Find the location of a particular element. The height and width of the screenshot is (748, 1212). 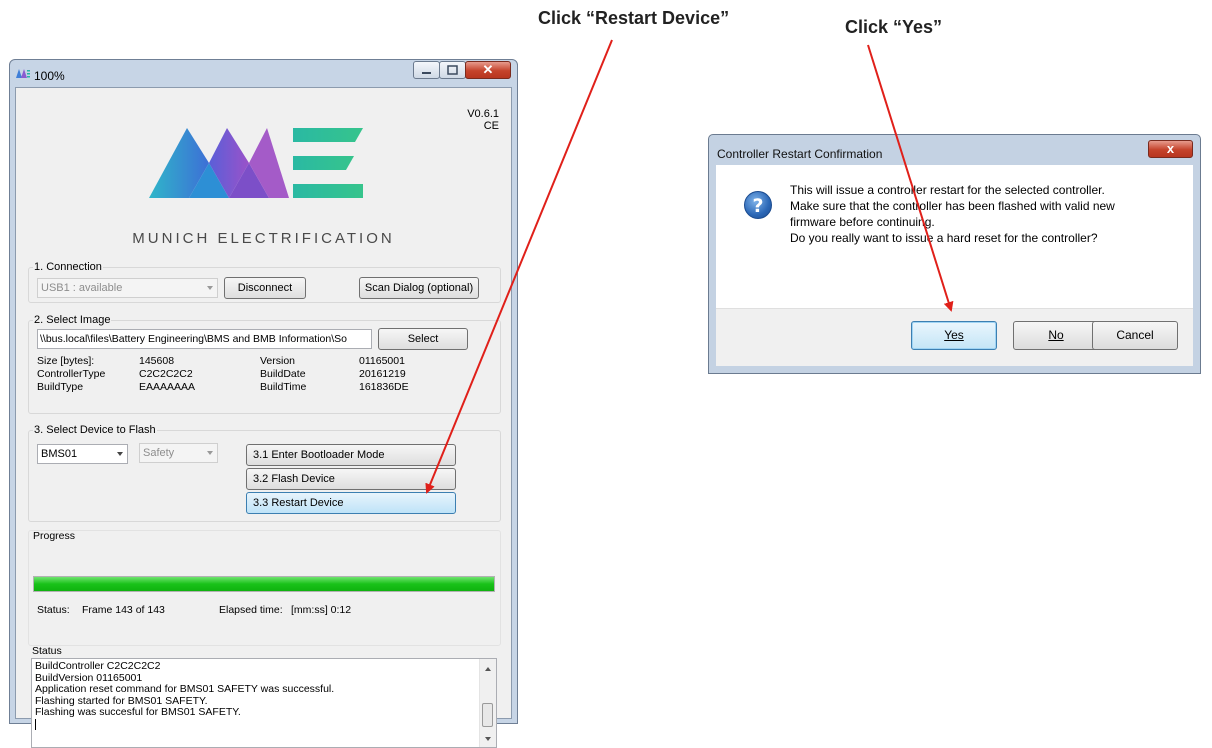

controller-type-label: ControllerType is located at coordinates (71, 374).